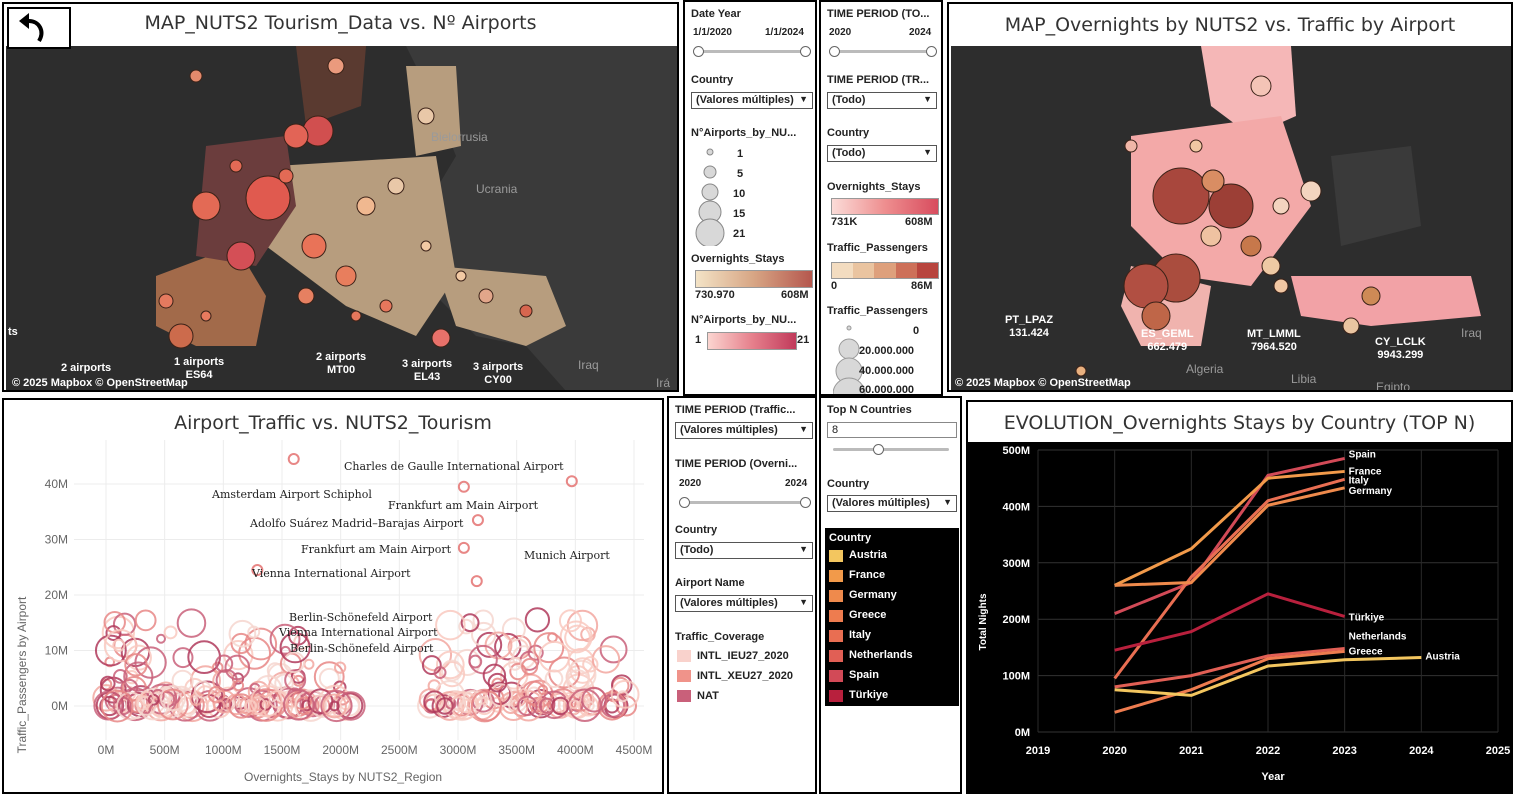  I want to click on scatter-annotation: Vienna International Airport, so click(358, 632).